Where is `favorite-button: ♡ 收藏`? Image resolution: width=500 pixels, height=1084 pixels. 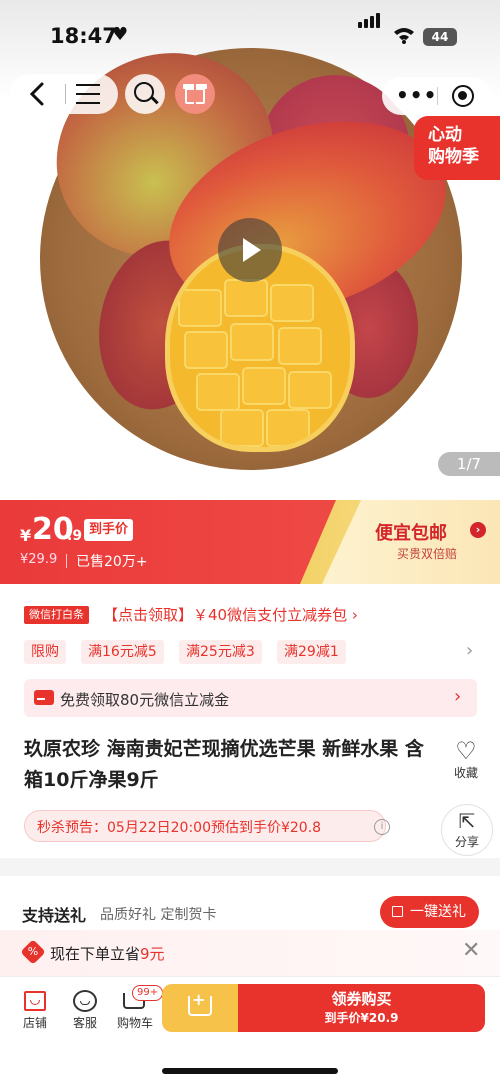
favorite-button: ♡ 收藏 is located at coordinates (466, 759).